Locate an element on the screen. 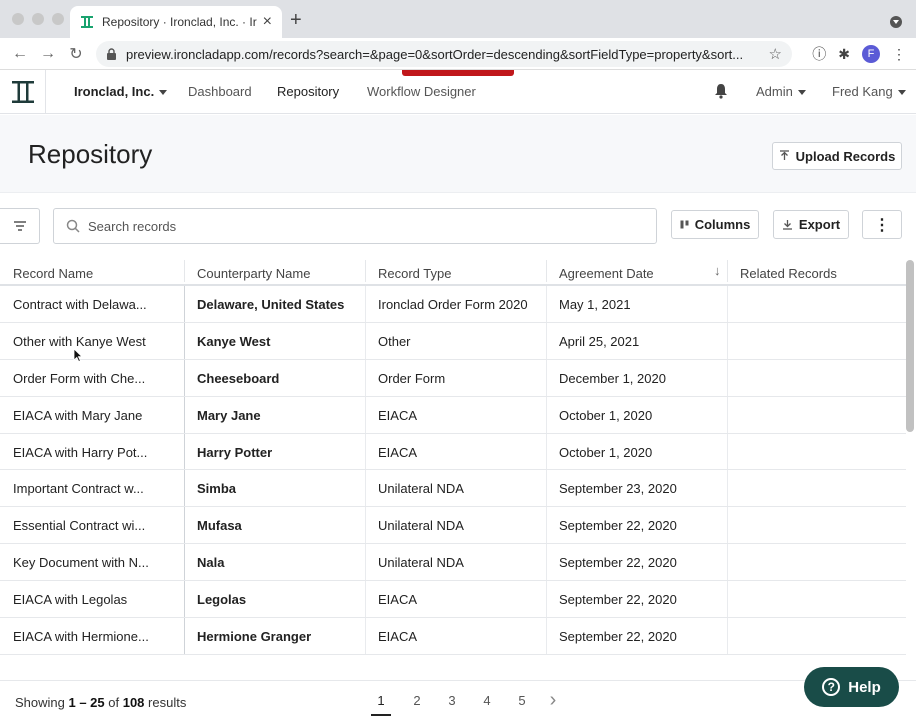  bell-icon is located at coordinates (721, 91).